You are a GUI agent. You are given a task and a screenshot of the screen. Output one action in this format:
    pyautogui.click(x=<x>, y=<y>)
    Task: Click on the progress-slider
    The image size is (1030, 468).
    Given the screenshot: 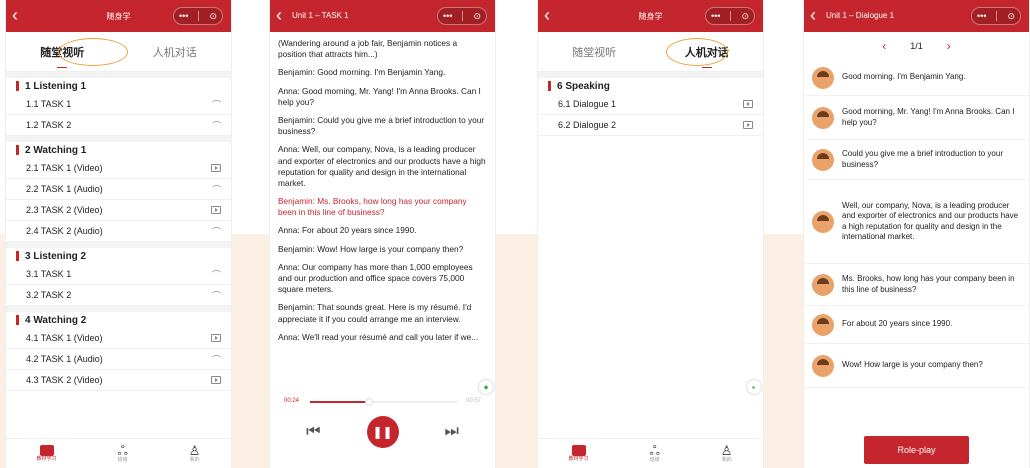 What is the action you would take?
    pyautogui.click(x=383, y=402)
    